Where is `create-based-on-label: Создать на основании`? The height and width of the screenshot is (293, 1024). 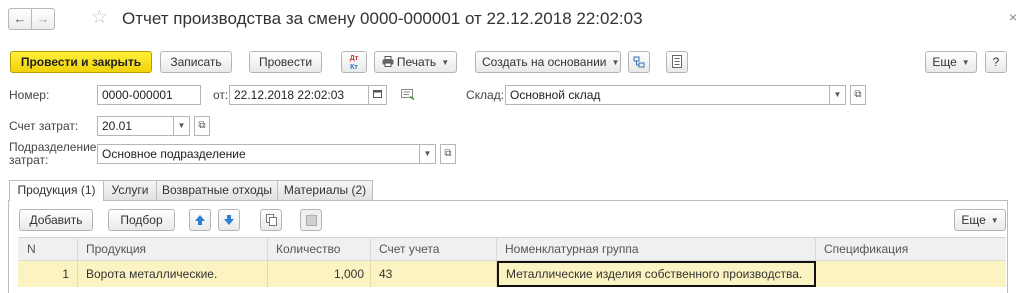
create-based-on-label: Создать на основании is located at coordinates (544, 62).